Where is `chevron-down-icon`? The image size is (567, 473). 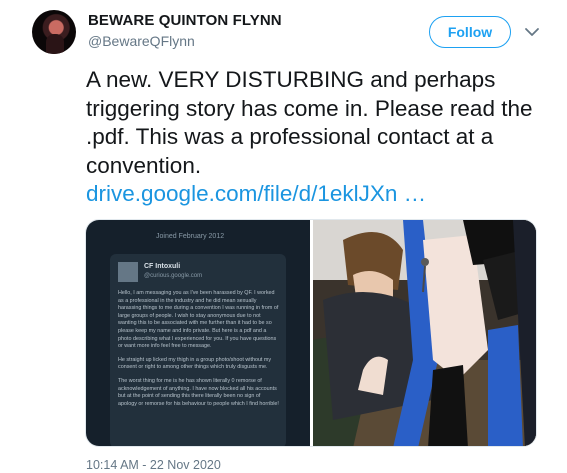
chevron-down-icon is located at coordinates (532, 32).